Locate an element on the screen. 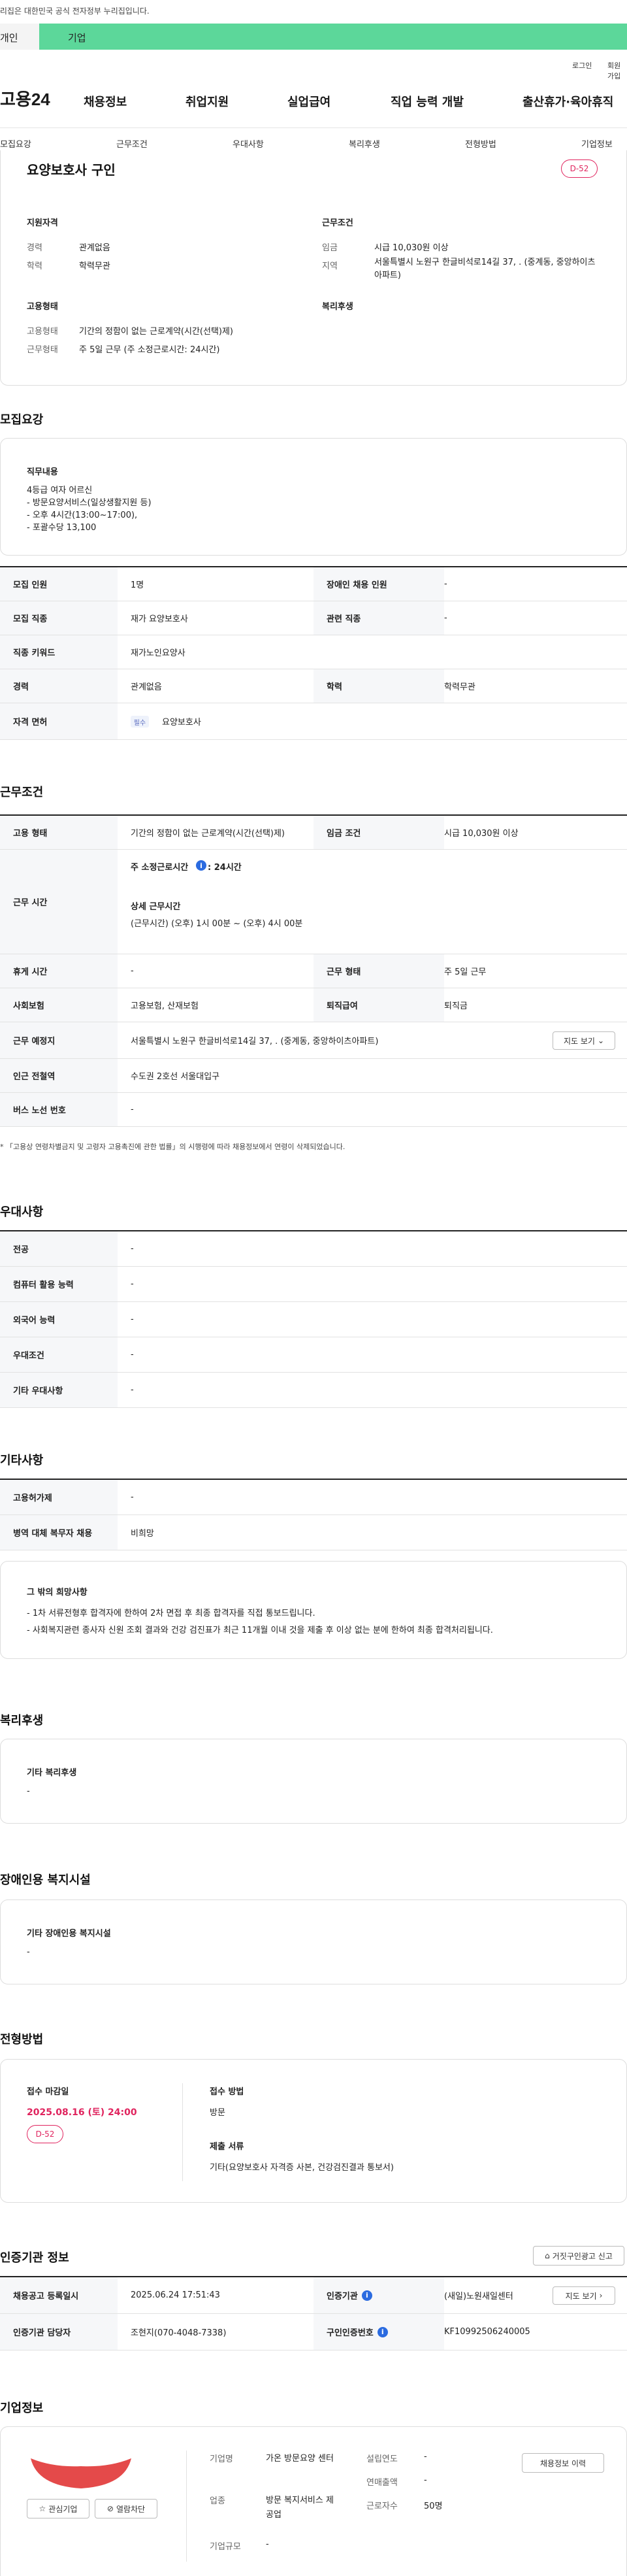 The image size is (627, 2576). recruit-heading: 모집요강 is located at coordinates (22, 420).